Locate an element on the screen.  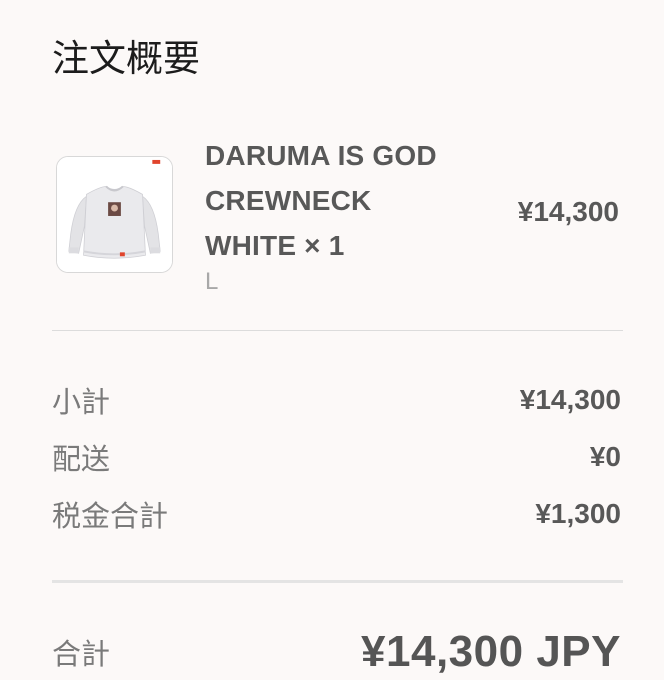
total-label: 合計 is located at coordinates (81, 654).